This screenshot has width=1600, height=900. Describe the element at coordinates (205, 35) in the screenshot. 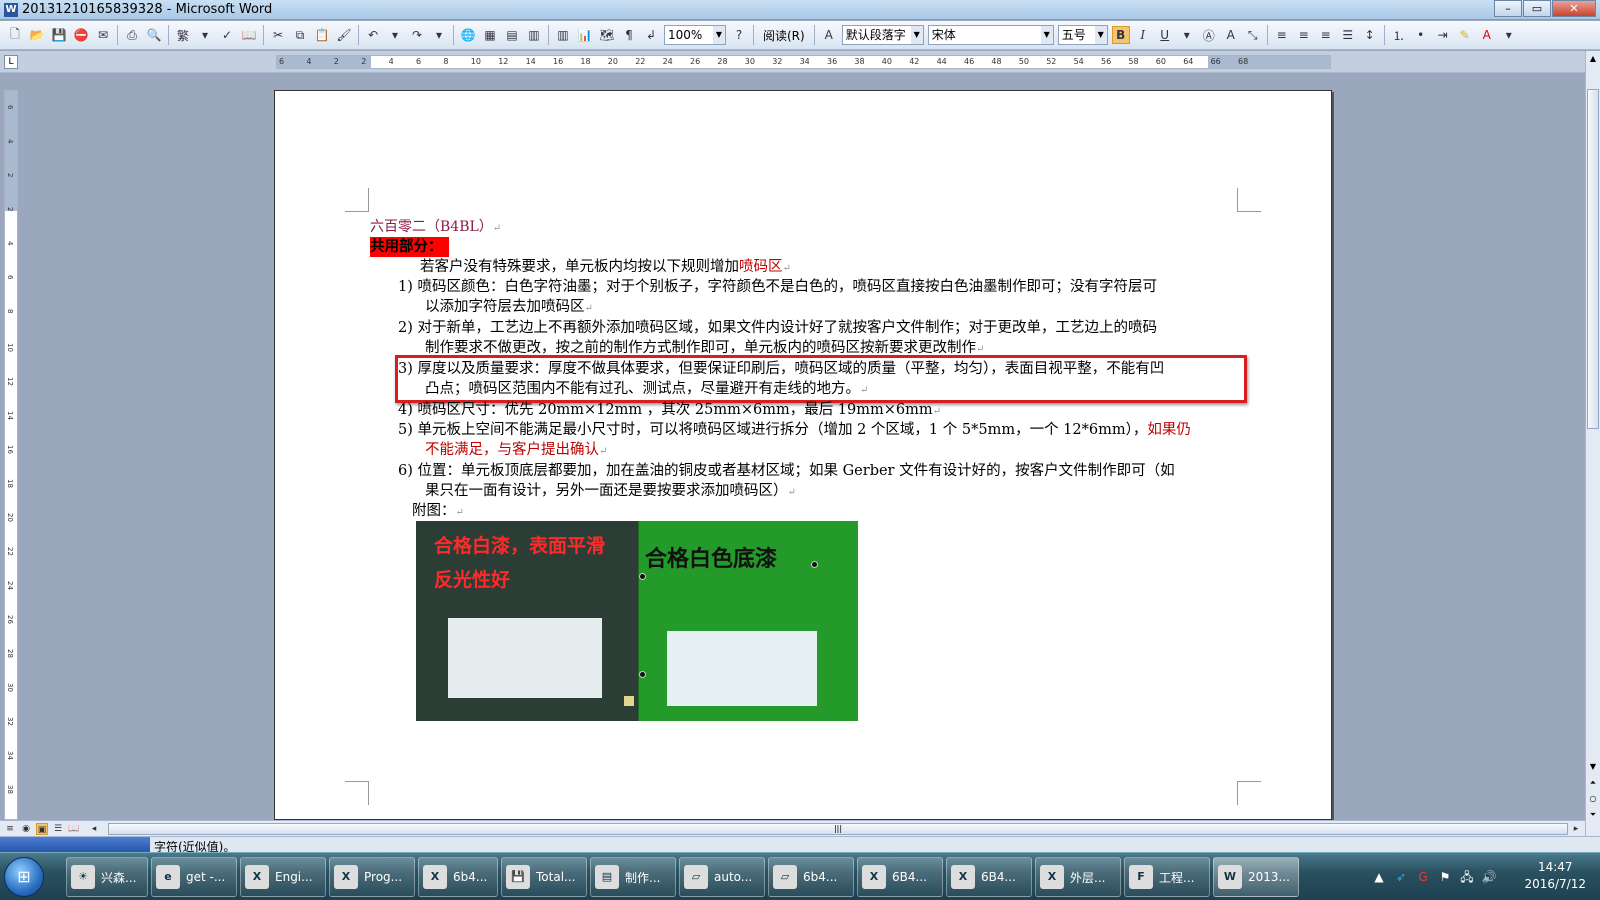

I see `convert-icon: ▾` at that location.